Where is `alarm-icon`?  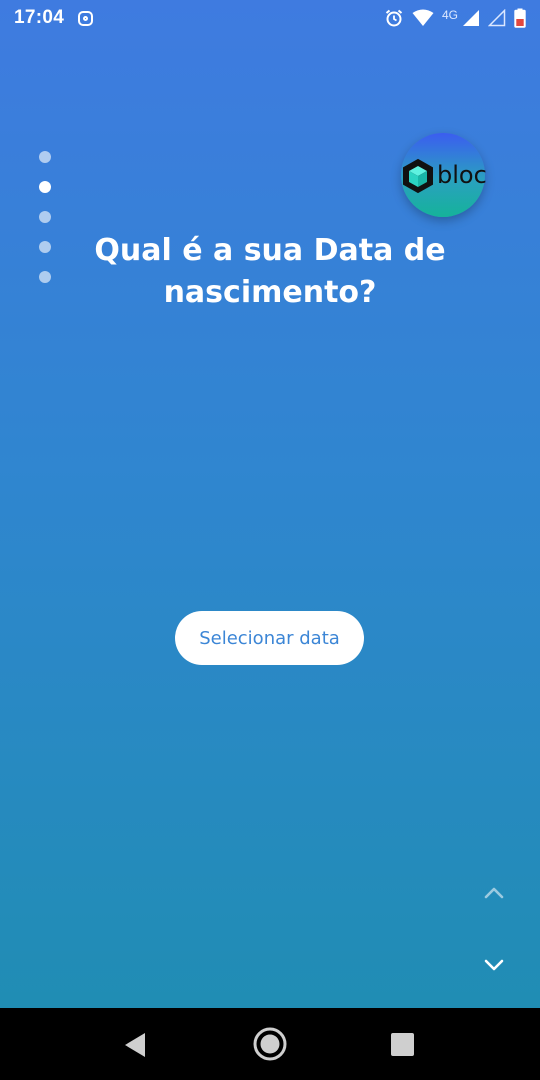
alarm-icon is located at coordinates (394, 18).